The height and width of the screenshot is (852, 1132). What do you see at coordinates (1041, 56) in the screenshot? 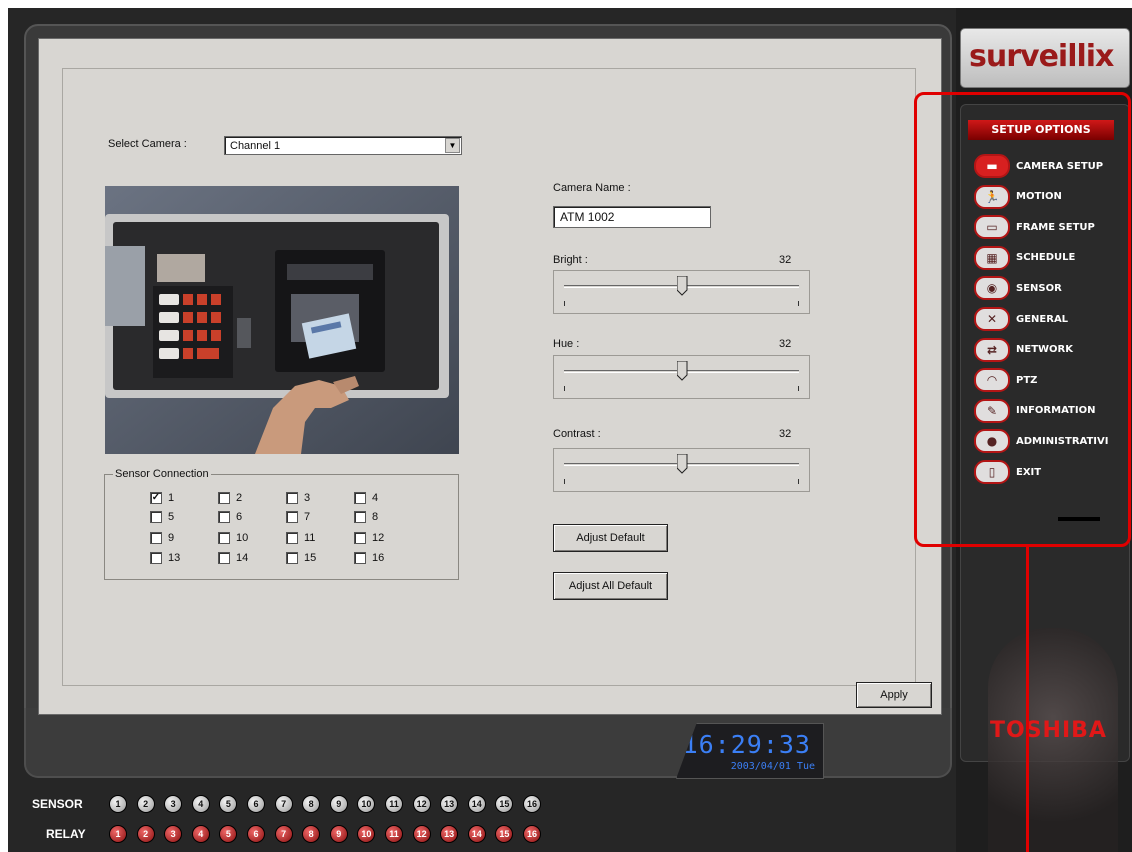
I see `surveillix-logo-text: surveillix` at bounding box center [1041, 56].